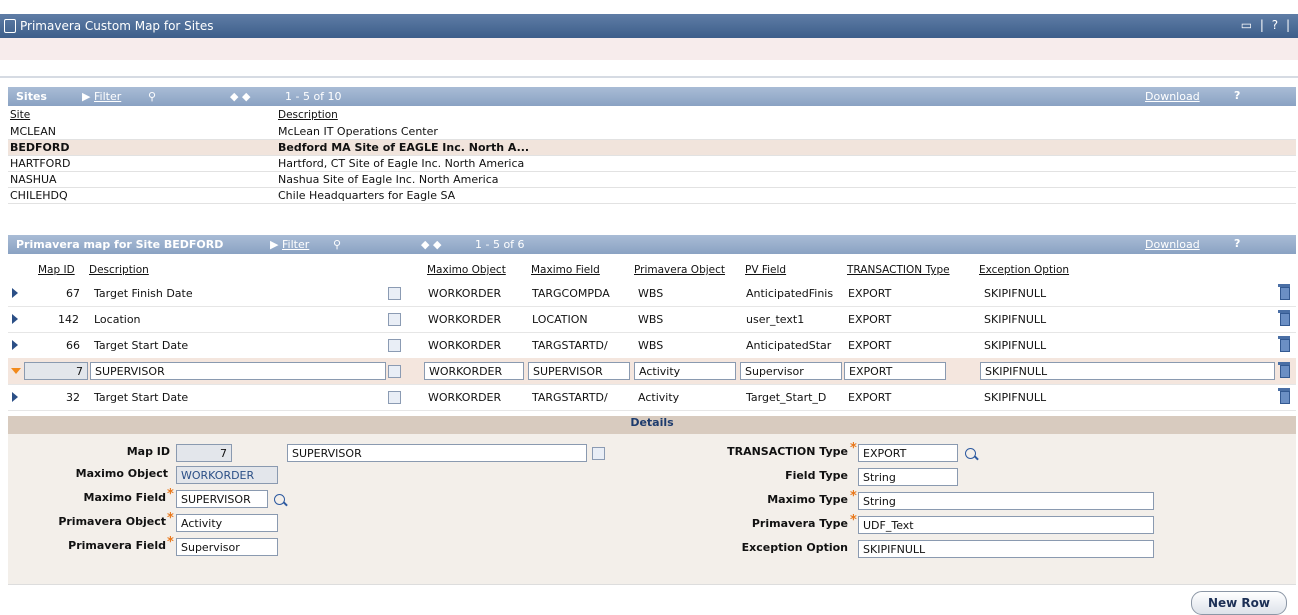  What do you see at coordinates (1006, 501) in the screenshot?
I see `maximo-type-field: String` at bounding box center [1006, 501].